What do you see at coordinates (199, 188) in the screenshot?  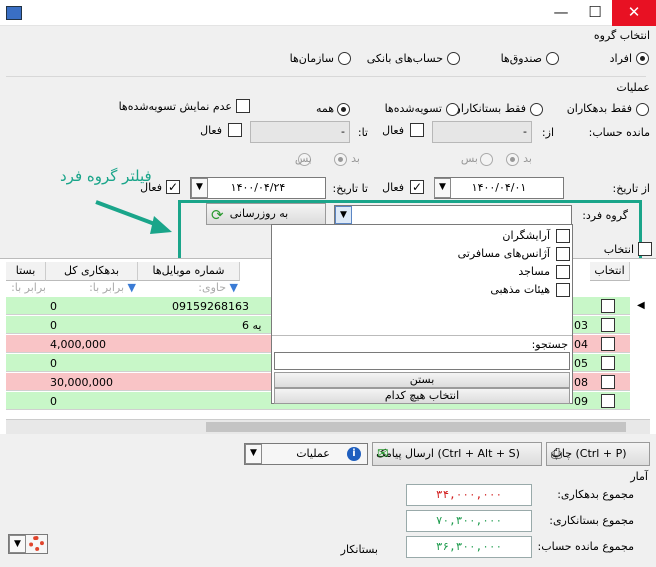 I see `date-to-dropdown: ▼` at bounding box center [199, 188].